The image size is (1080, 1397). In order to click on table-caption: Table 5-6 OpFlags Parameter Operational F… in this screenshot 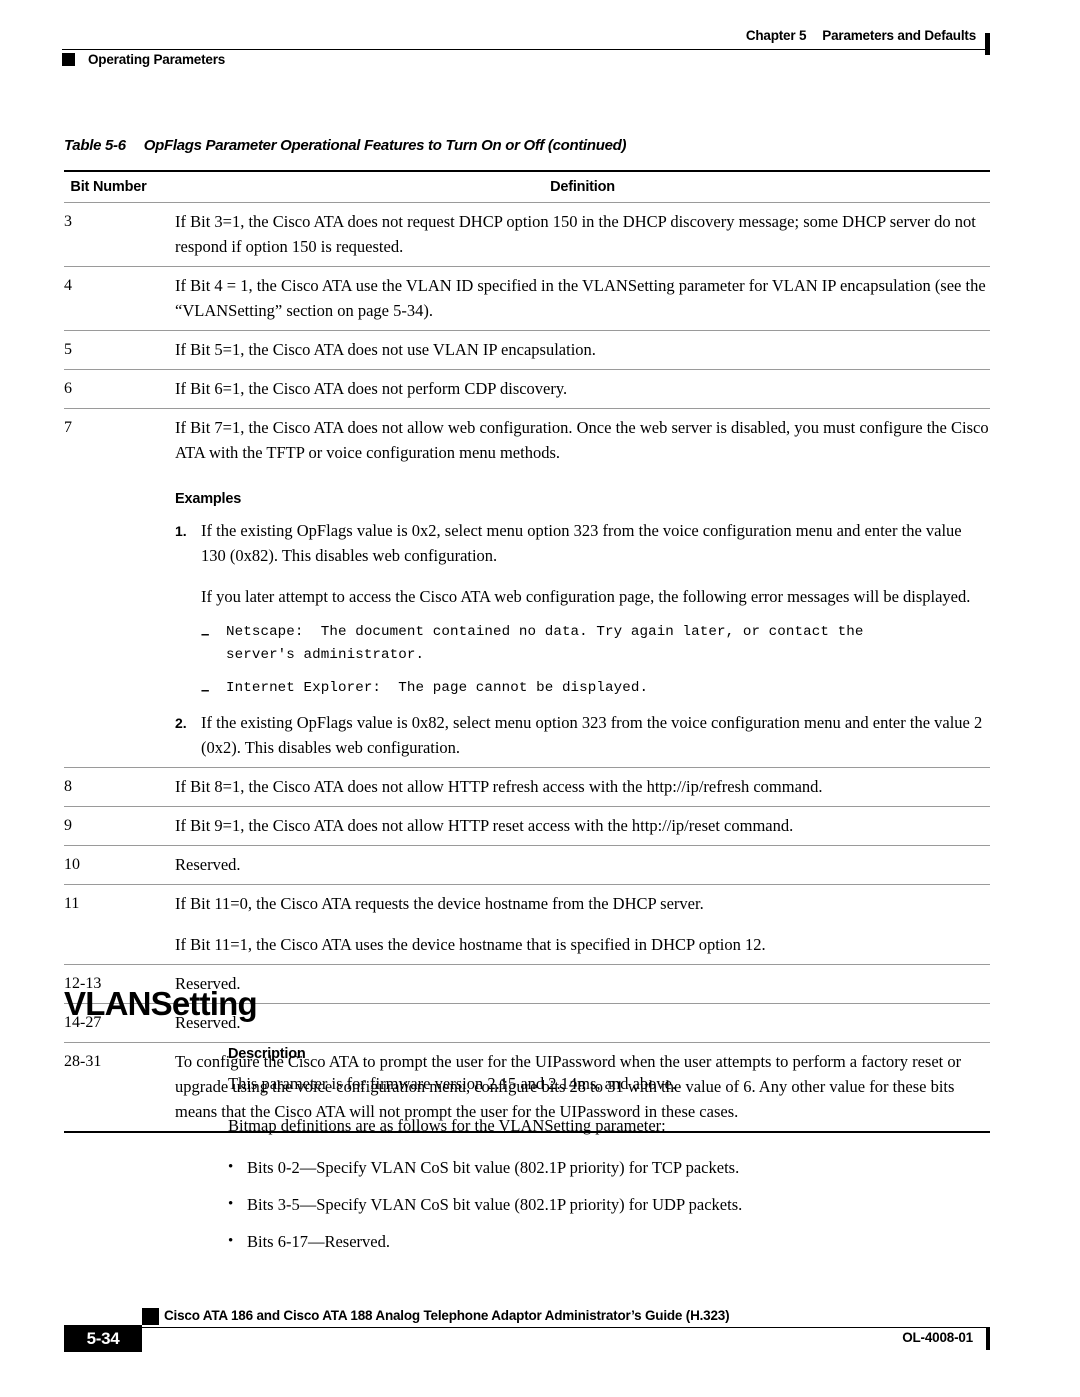, I will do `click(345, 145)`.